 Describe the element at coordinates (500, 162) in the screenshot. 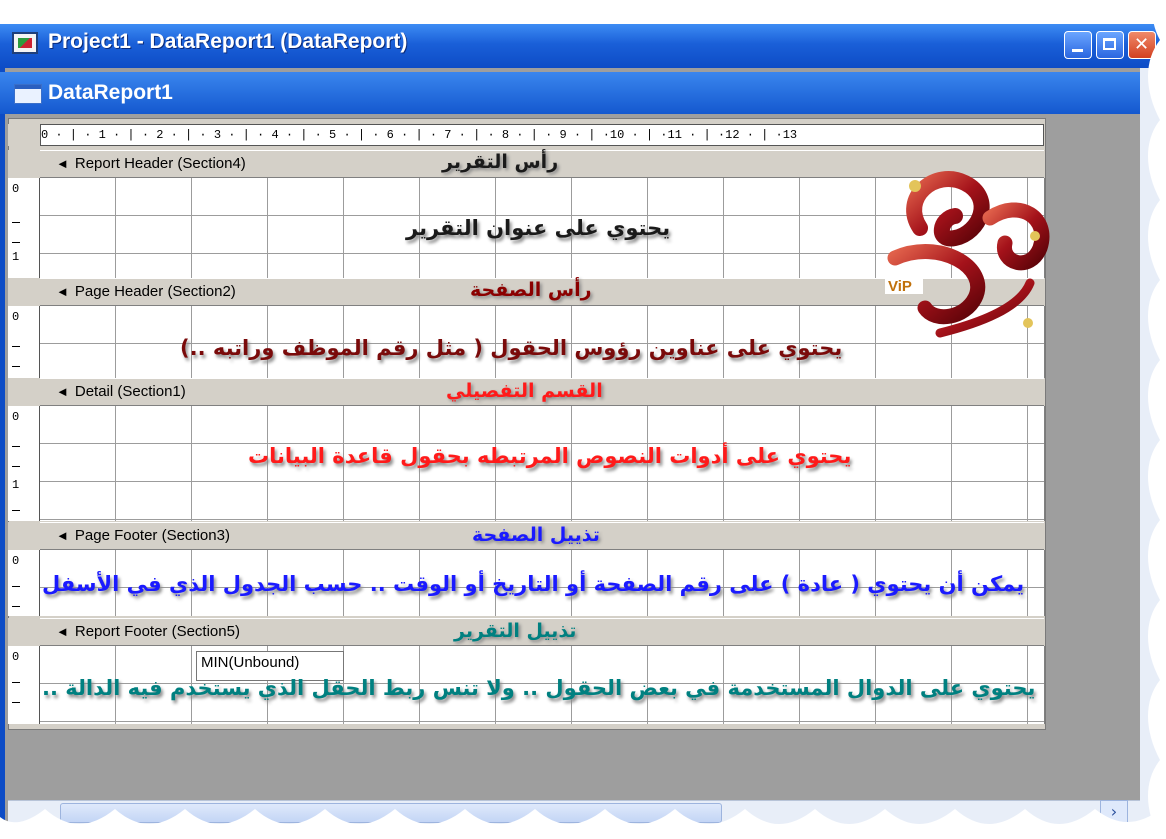

I see `band-arabic-caption: رأس التقرير` at that location.